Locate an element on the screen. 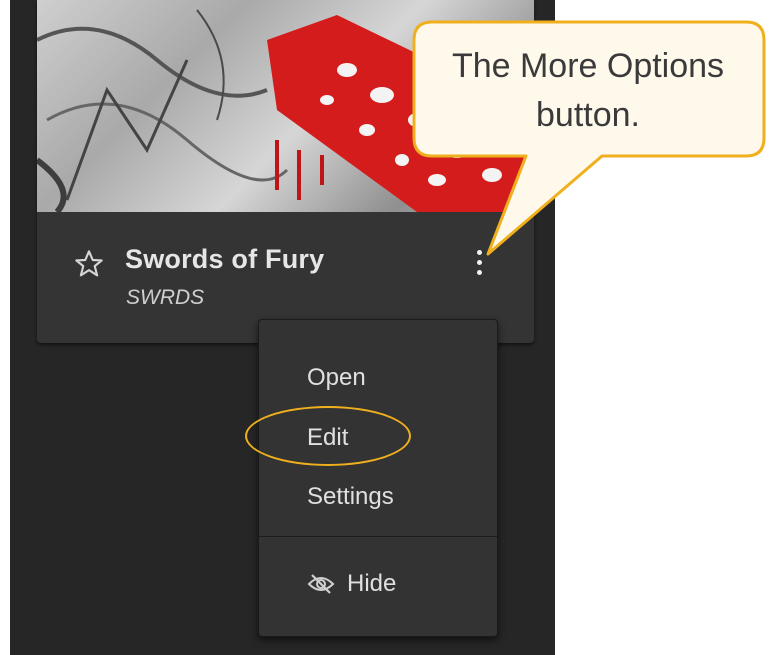  callout-text: The More Options button. is located at coordinates (588, 90).